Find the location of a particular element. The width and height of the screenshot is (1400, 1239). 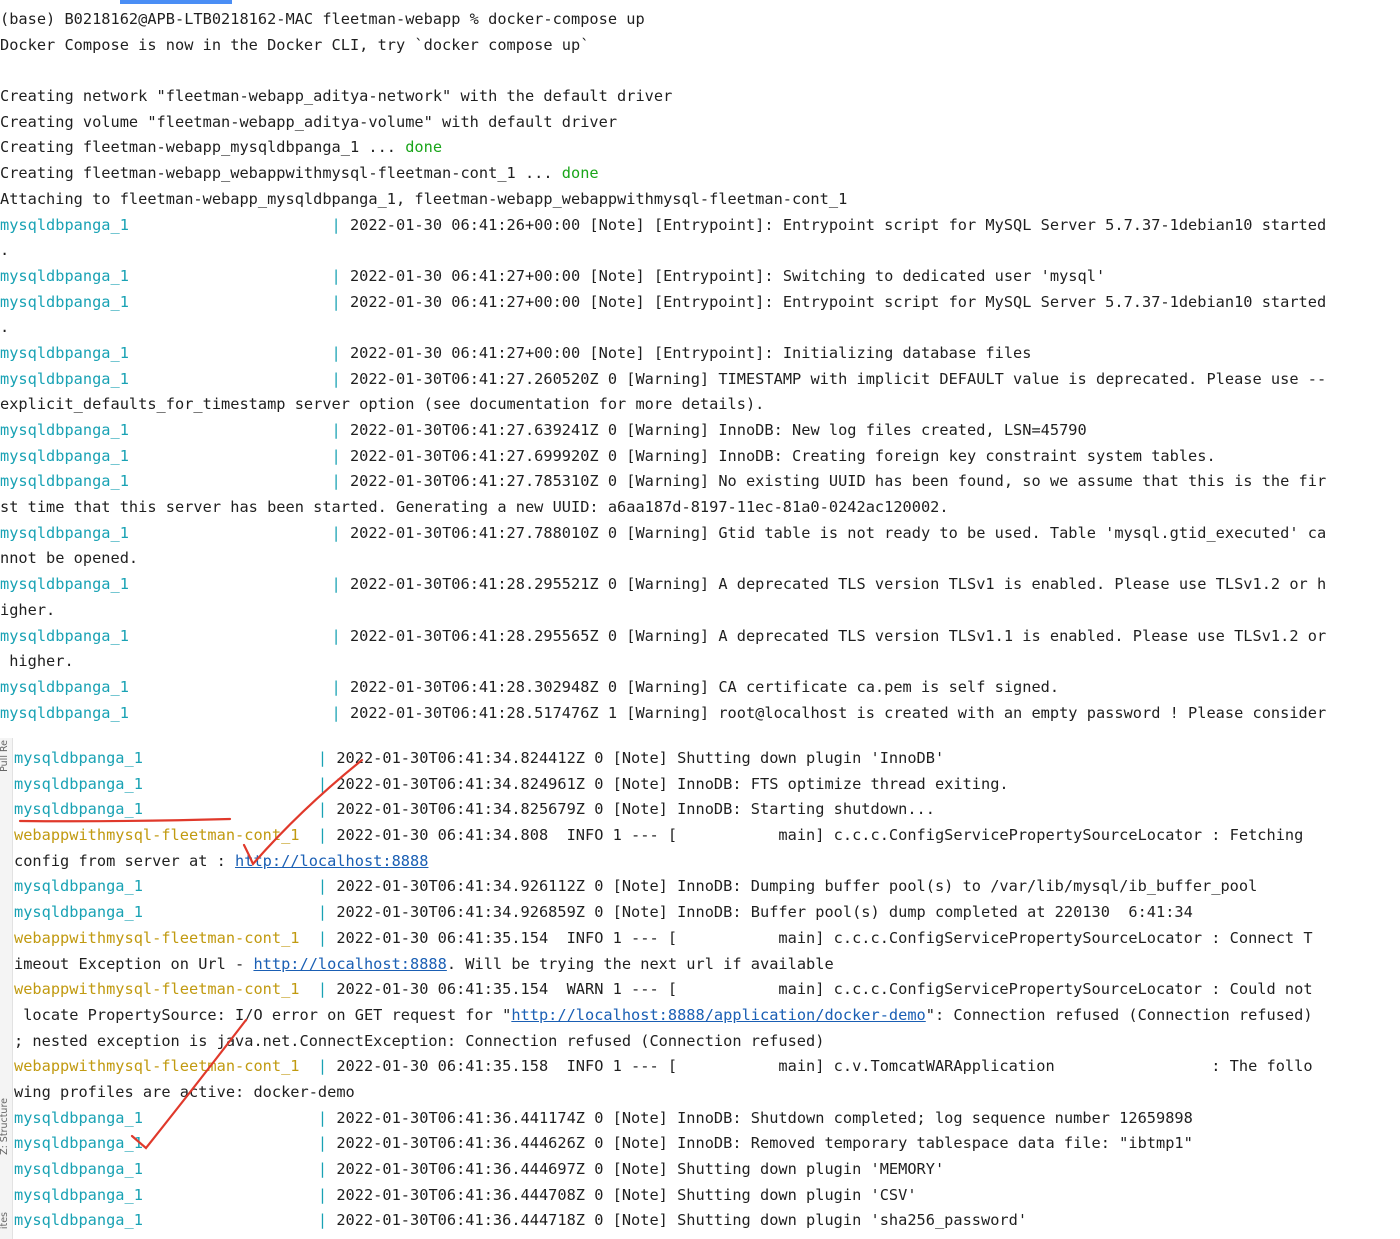

log-line: nnot be opened. is located at coordinates (700, 559).